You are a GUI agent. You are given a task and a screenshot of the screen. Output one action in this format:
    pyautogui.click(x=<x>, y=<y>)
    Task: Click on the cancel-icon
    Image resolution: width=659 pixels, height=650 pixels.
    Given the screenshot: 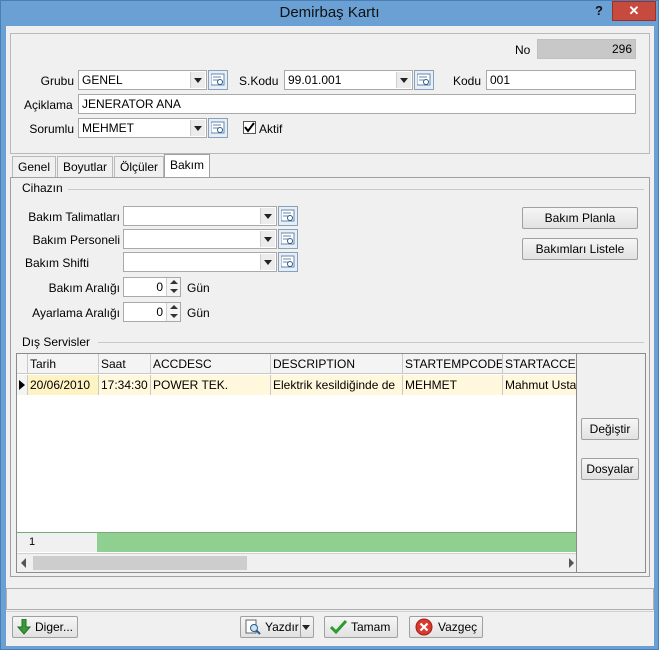 What is the action you would take?
    pyautogui.click(x=424, y=627)
    